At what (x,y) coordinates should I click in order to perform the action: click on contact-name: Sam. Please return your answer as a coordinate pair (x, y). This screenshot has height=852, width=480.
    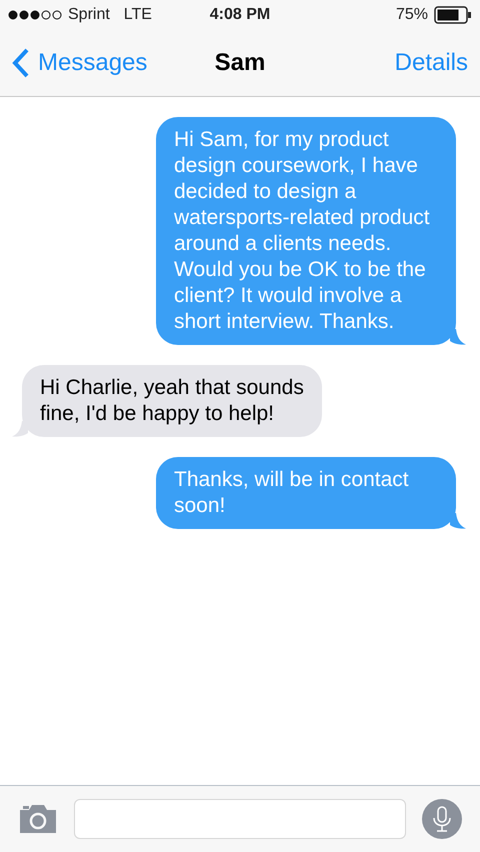
    Looking at the image, I should click on (240, 63).